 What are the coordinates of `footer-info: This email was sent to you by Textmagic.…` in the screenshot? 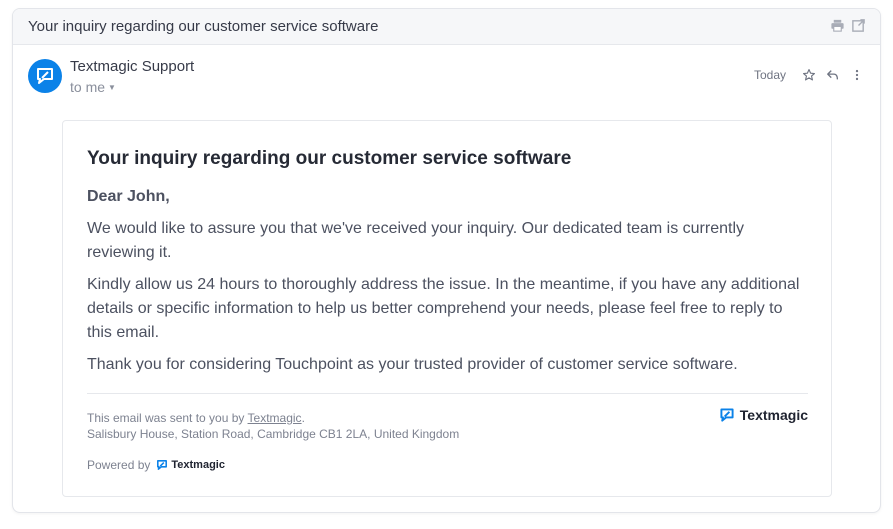 It's located at (273, 426).